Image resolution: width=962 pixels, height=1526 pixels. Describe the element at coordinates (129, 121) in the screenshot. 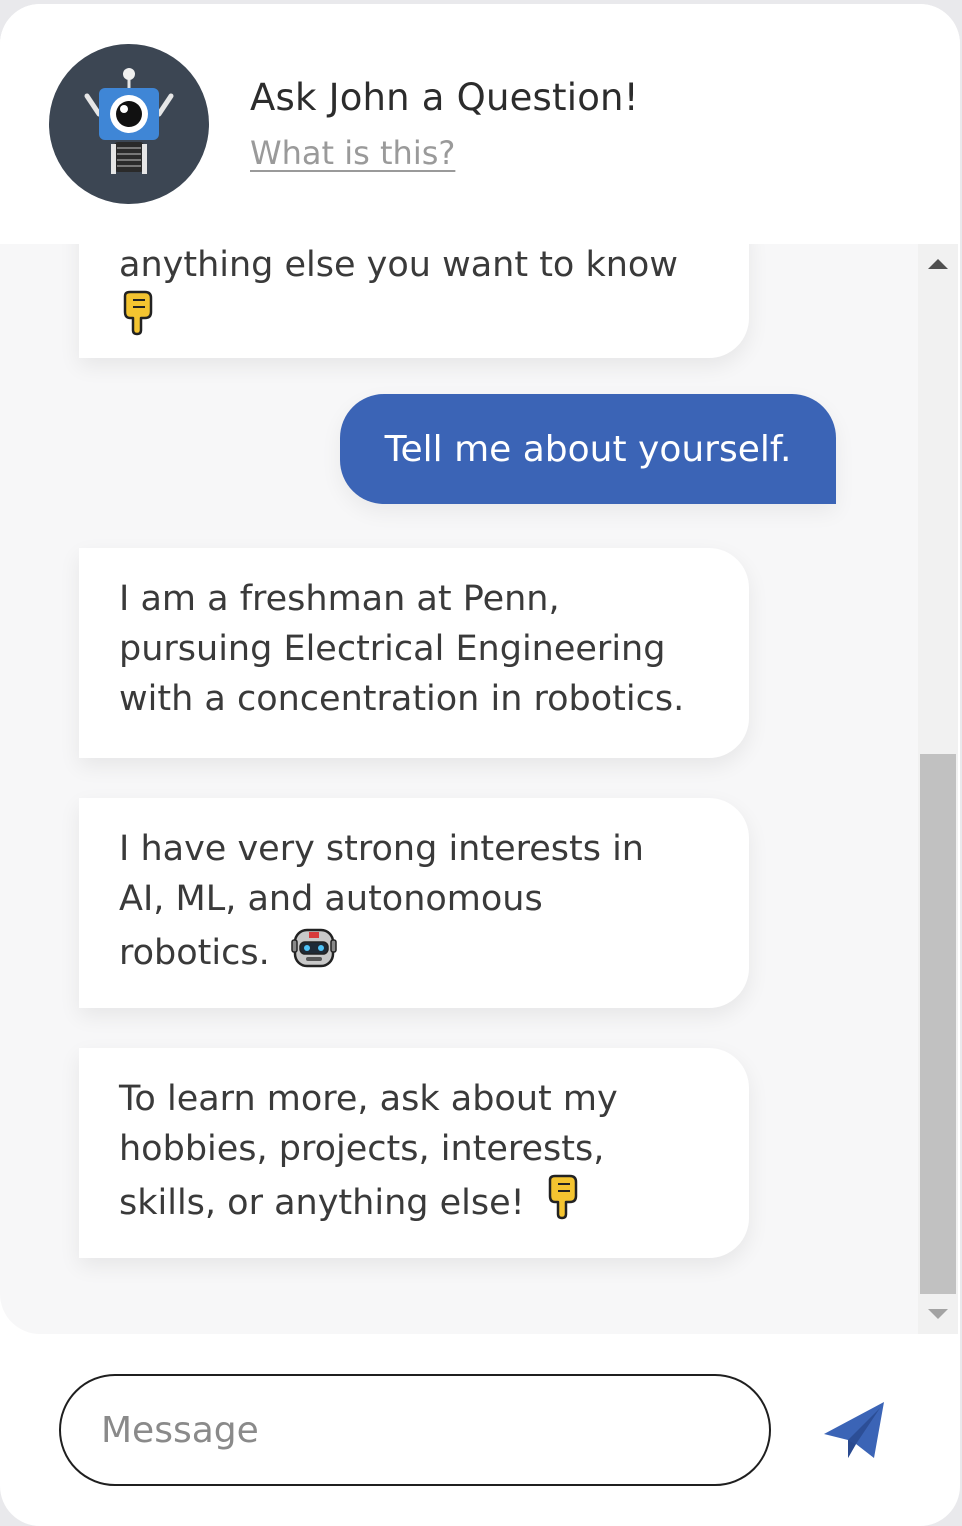

I see `robot-avatar-icon` at that location.